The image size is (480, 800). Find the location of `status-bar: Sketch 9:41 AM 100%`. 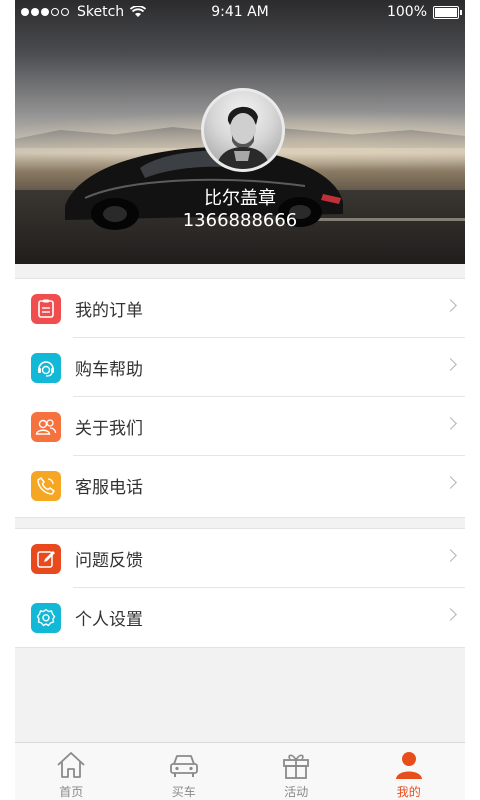

status-bar: Sketch 9:41 AM 100% is located at coordinates (240, 13).